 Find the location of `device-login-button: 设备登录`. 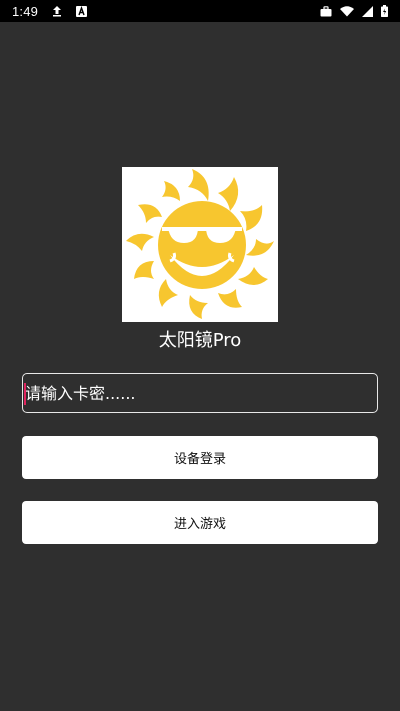

device-login-button: 设备登录 is located at coordinates (200, 457).